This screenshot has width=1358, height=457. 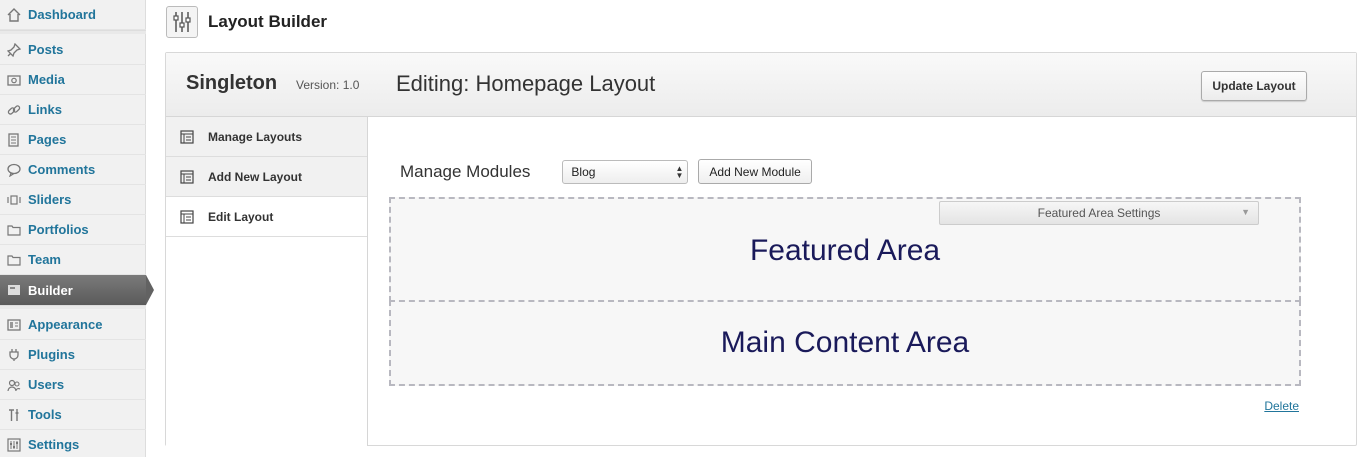 What do you see at coordinates (14, 50) in the screenshot?
I see `pushpin-icon` at bounding box center [14, 50].